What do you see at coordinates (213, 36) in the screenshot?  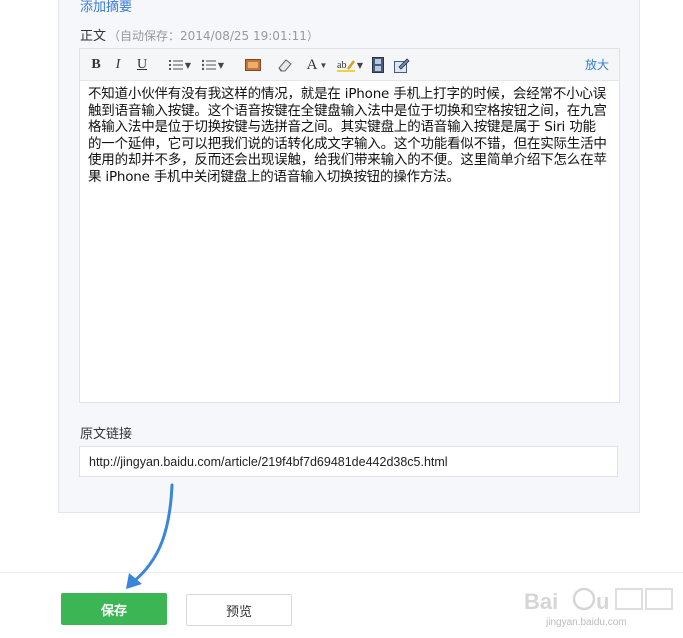 I see `autosave-status: （自动保存：2014/08/25 19:01:11）` at bounding box center [213, 36].